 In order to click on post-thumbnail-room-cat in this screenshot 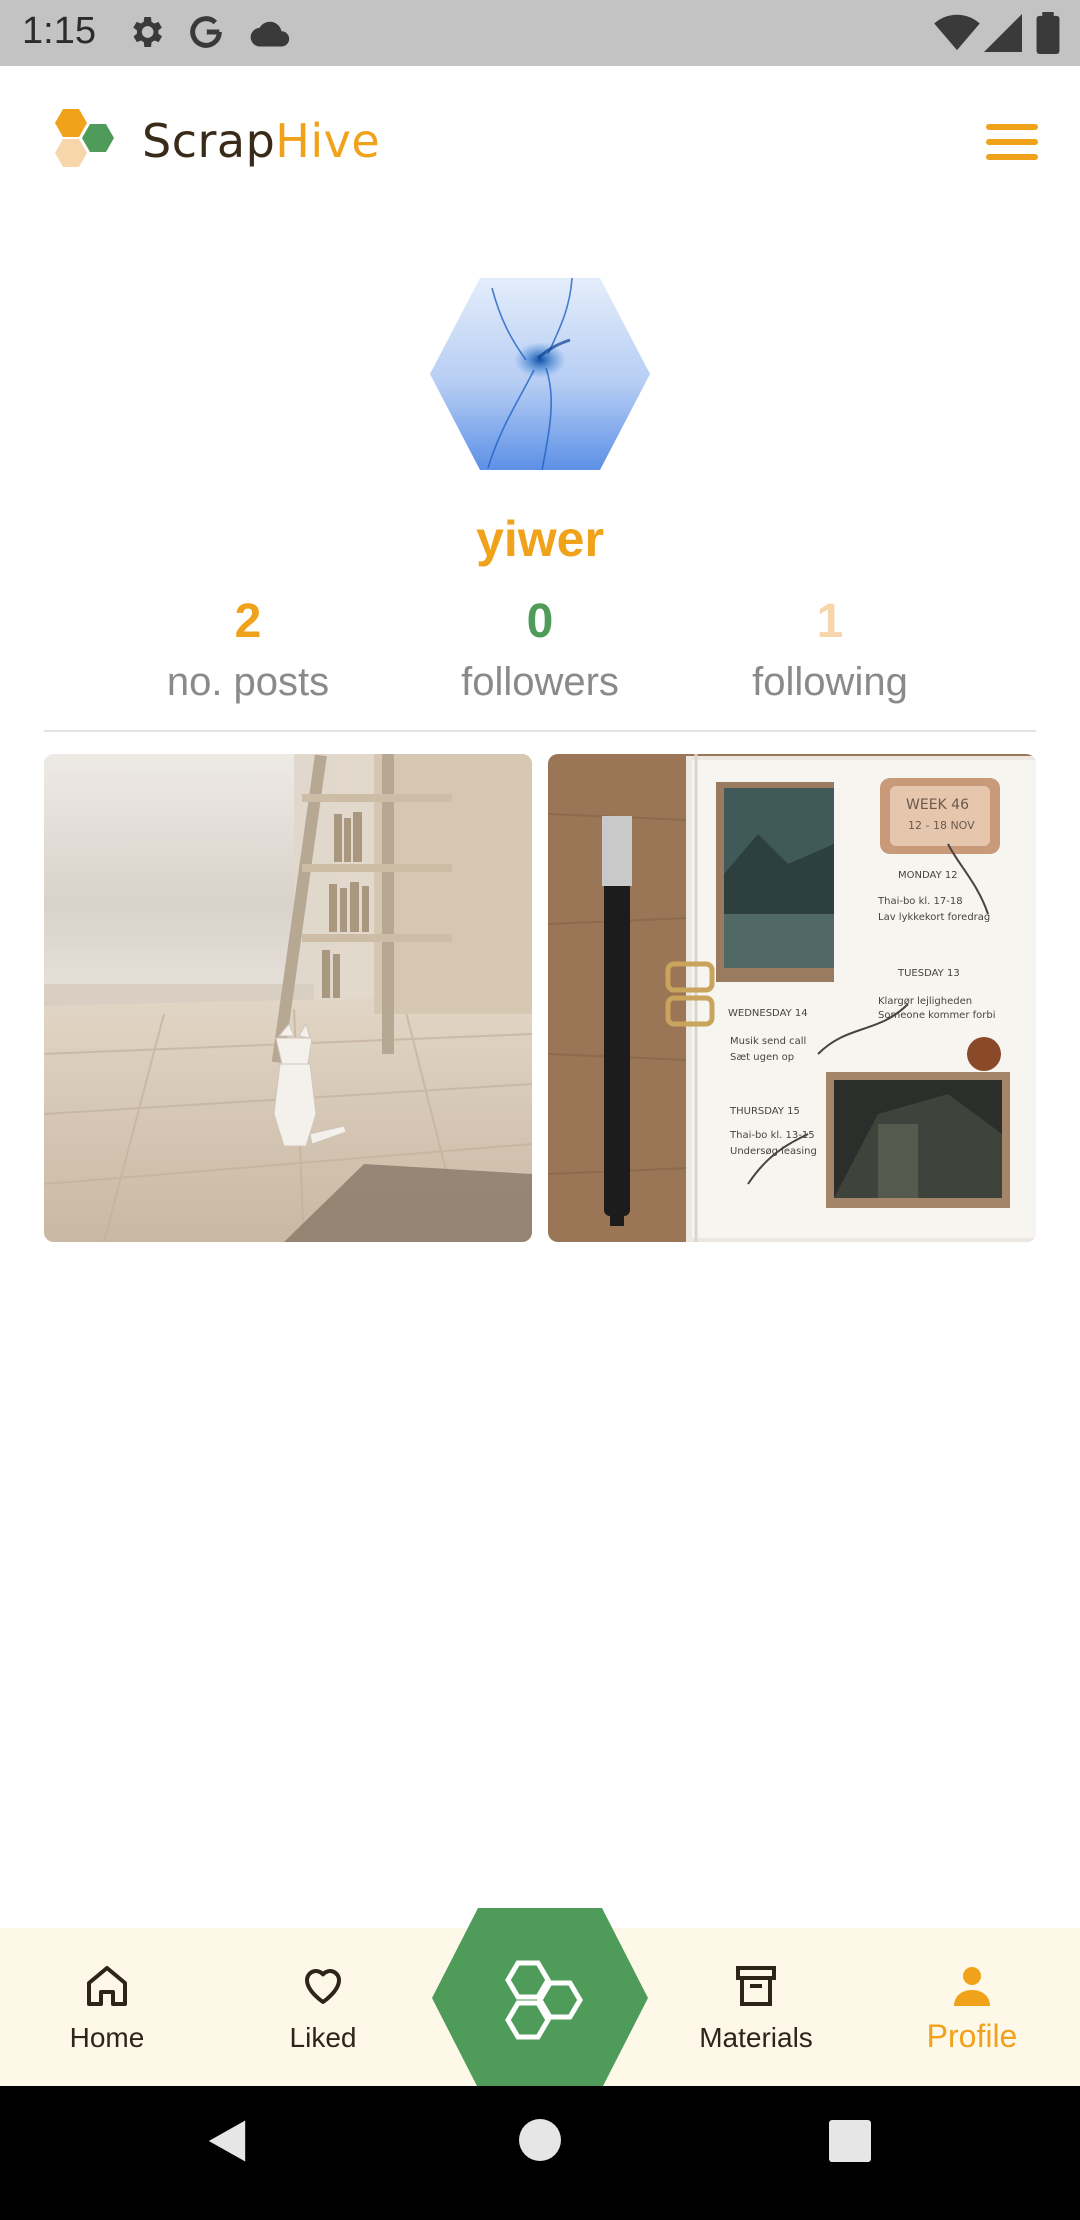, I will do `click(288, 998)`.